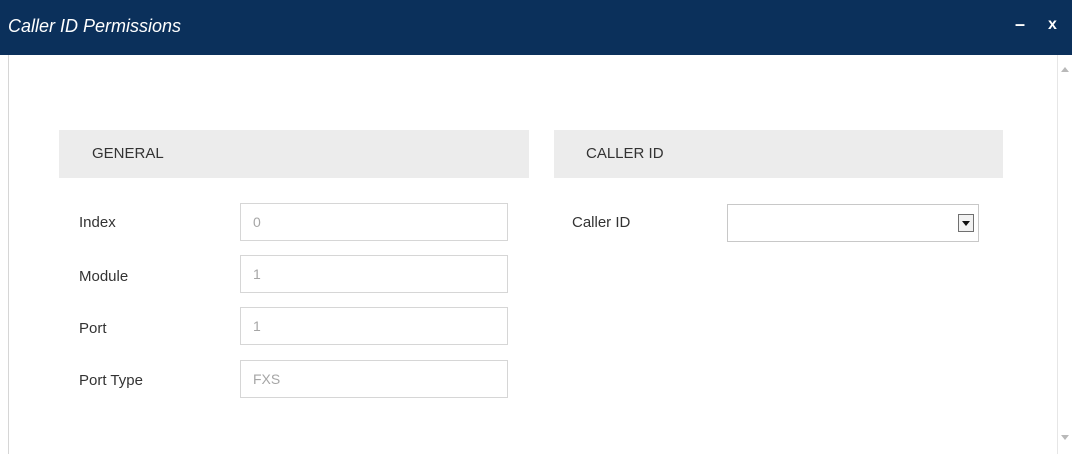  What do you see at coordinates (1065, 69) in the screenshot?
I see `scroll-up-arrow-icon` at bounding box center [1065, 69].